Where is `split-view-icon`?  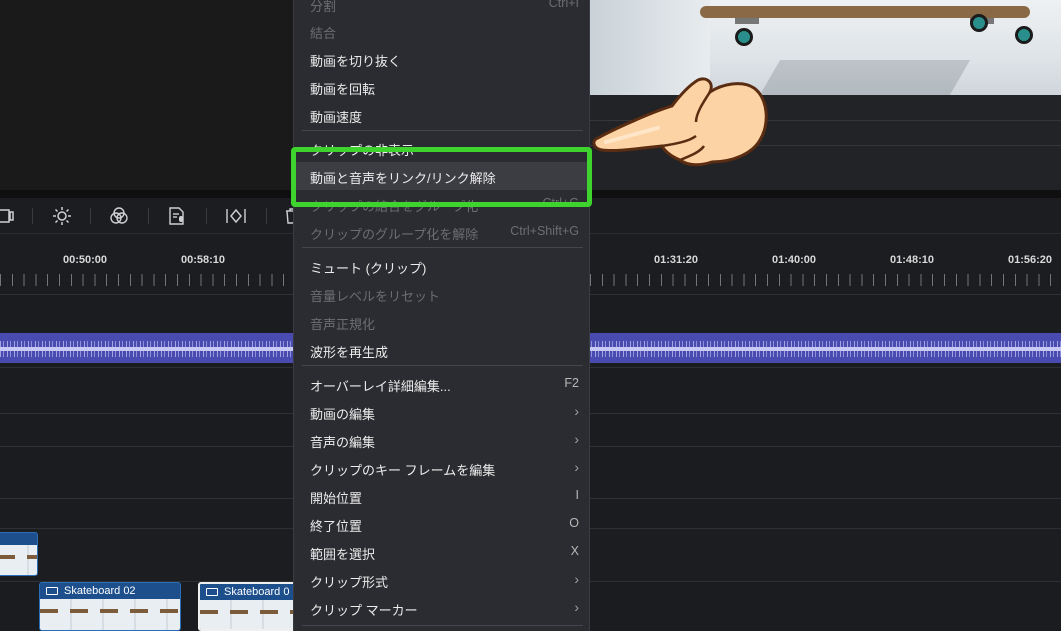
split-view-icon is located at coordinates (235, 216).